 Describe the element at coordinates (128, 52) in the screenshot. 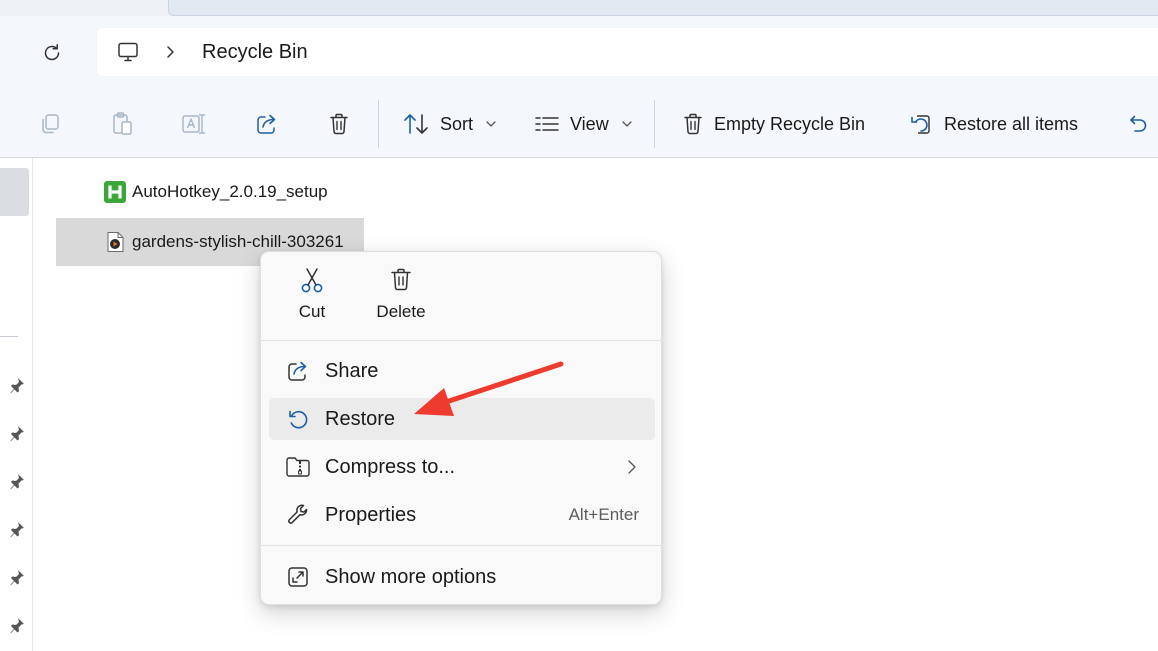

I see `this-pc-icon` at that location.